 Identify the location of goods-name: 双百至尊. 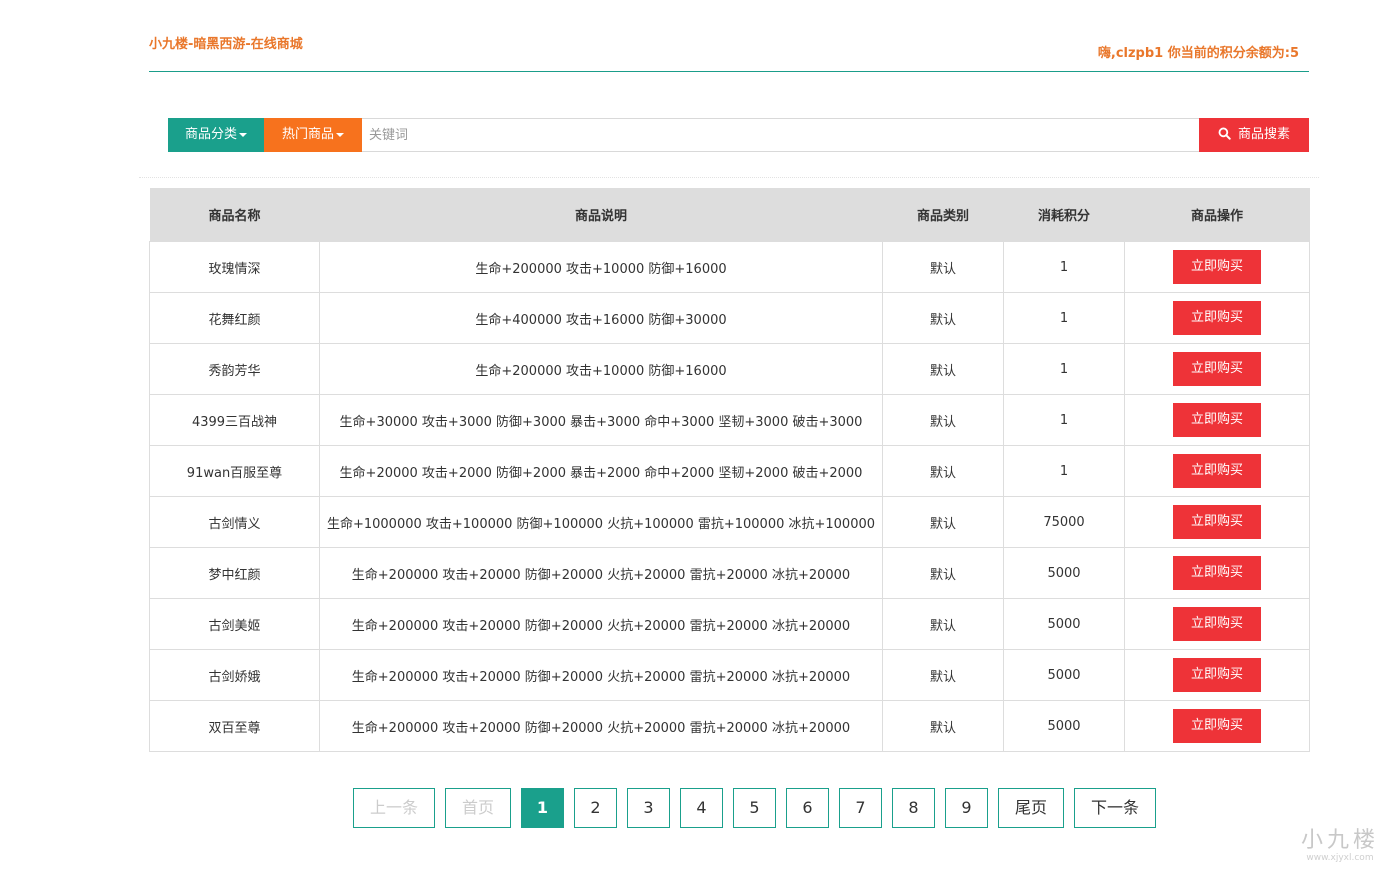
(234, 726).